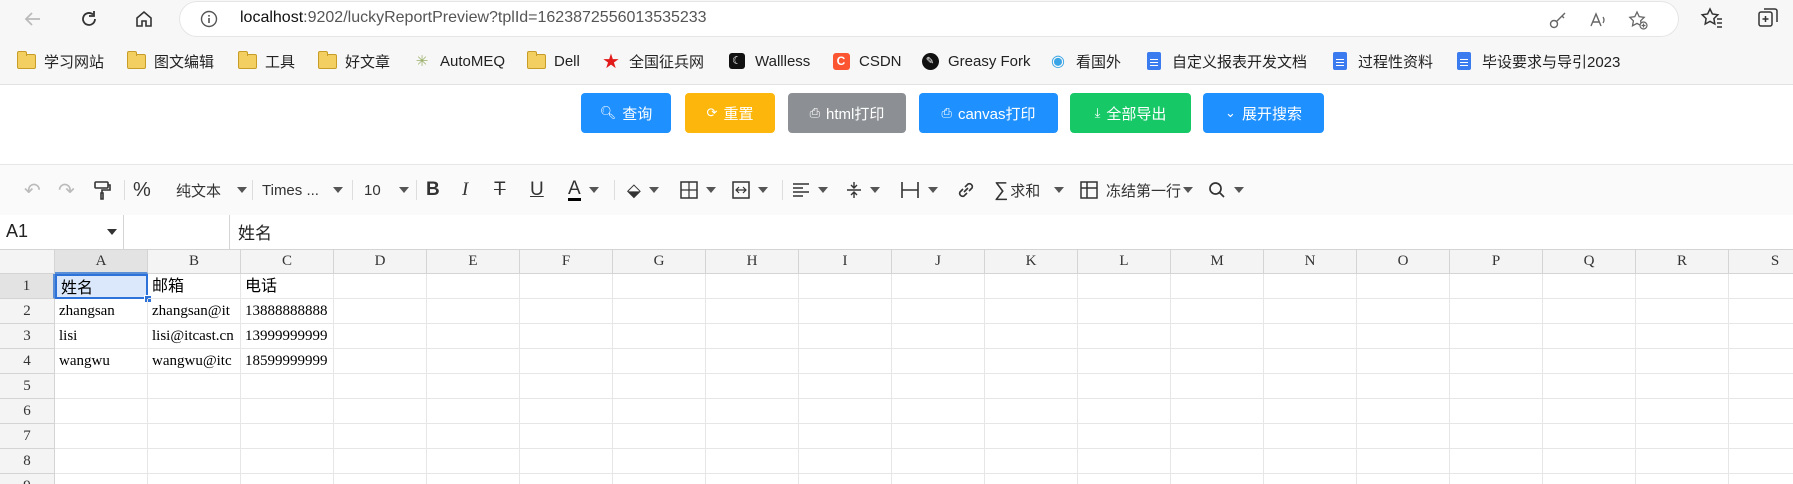 The height and width of the screenshot is (484, 1793). Describe the element at coordinates (659, 286) in the screenshot. I see `cell-g1` at that location.